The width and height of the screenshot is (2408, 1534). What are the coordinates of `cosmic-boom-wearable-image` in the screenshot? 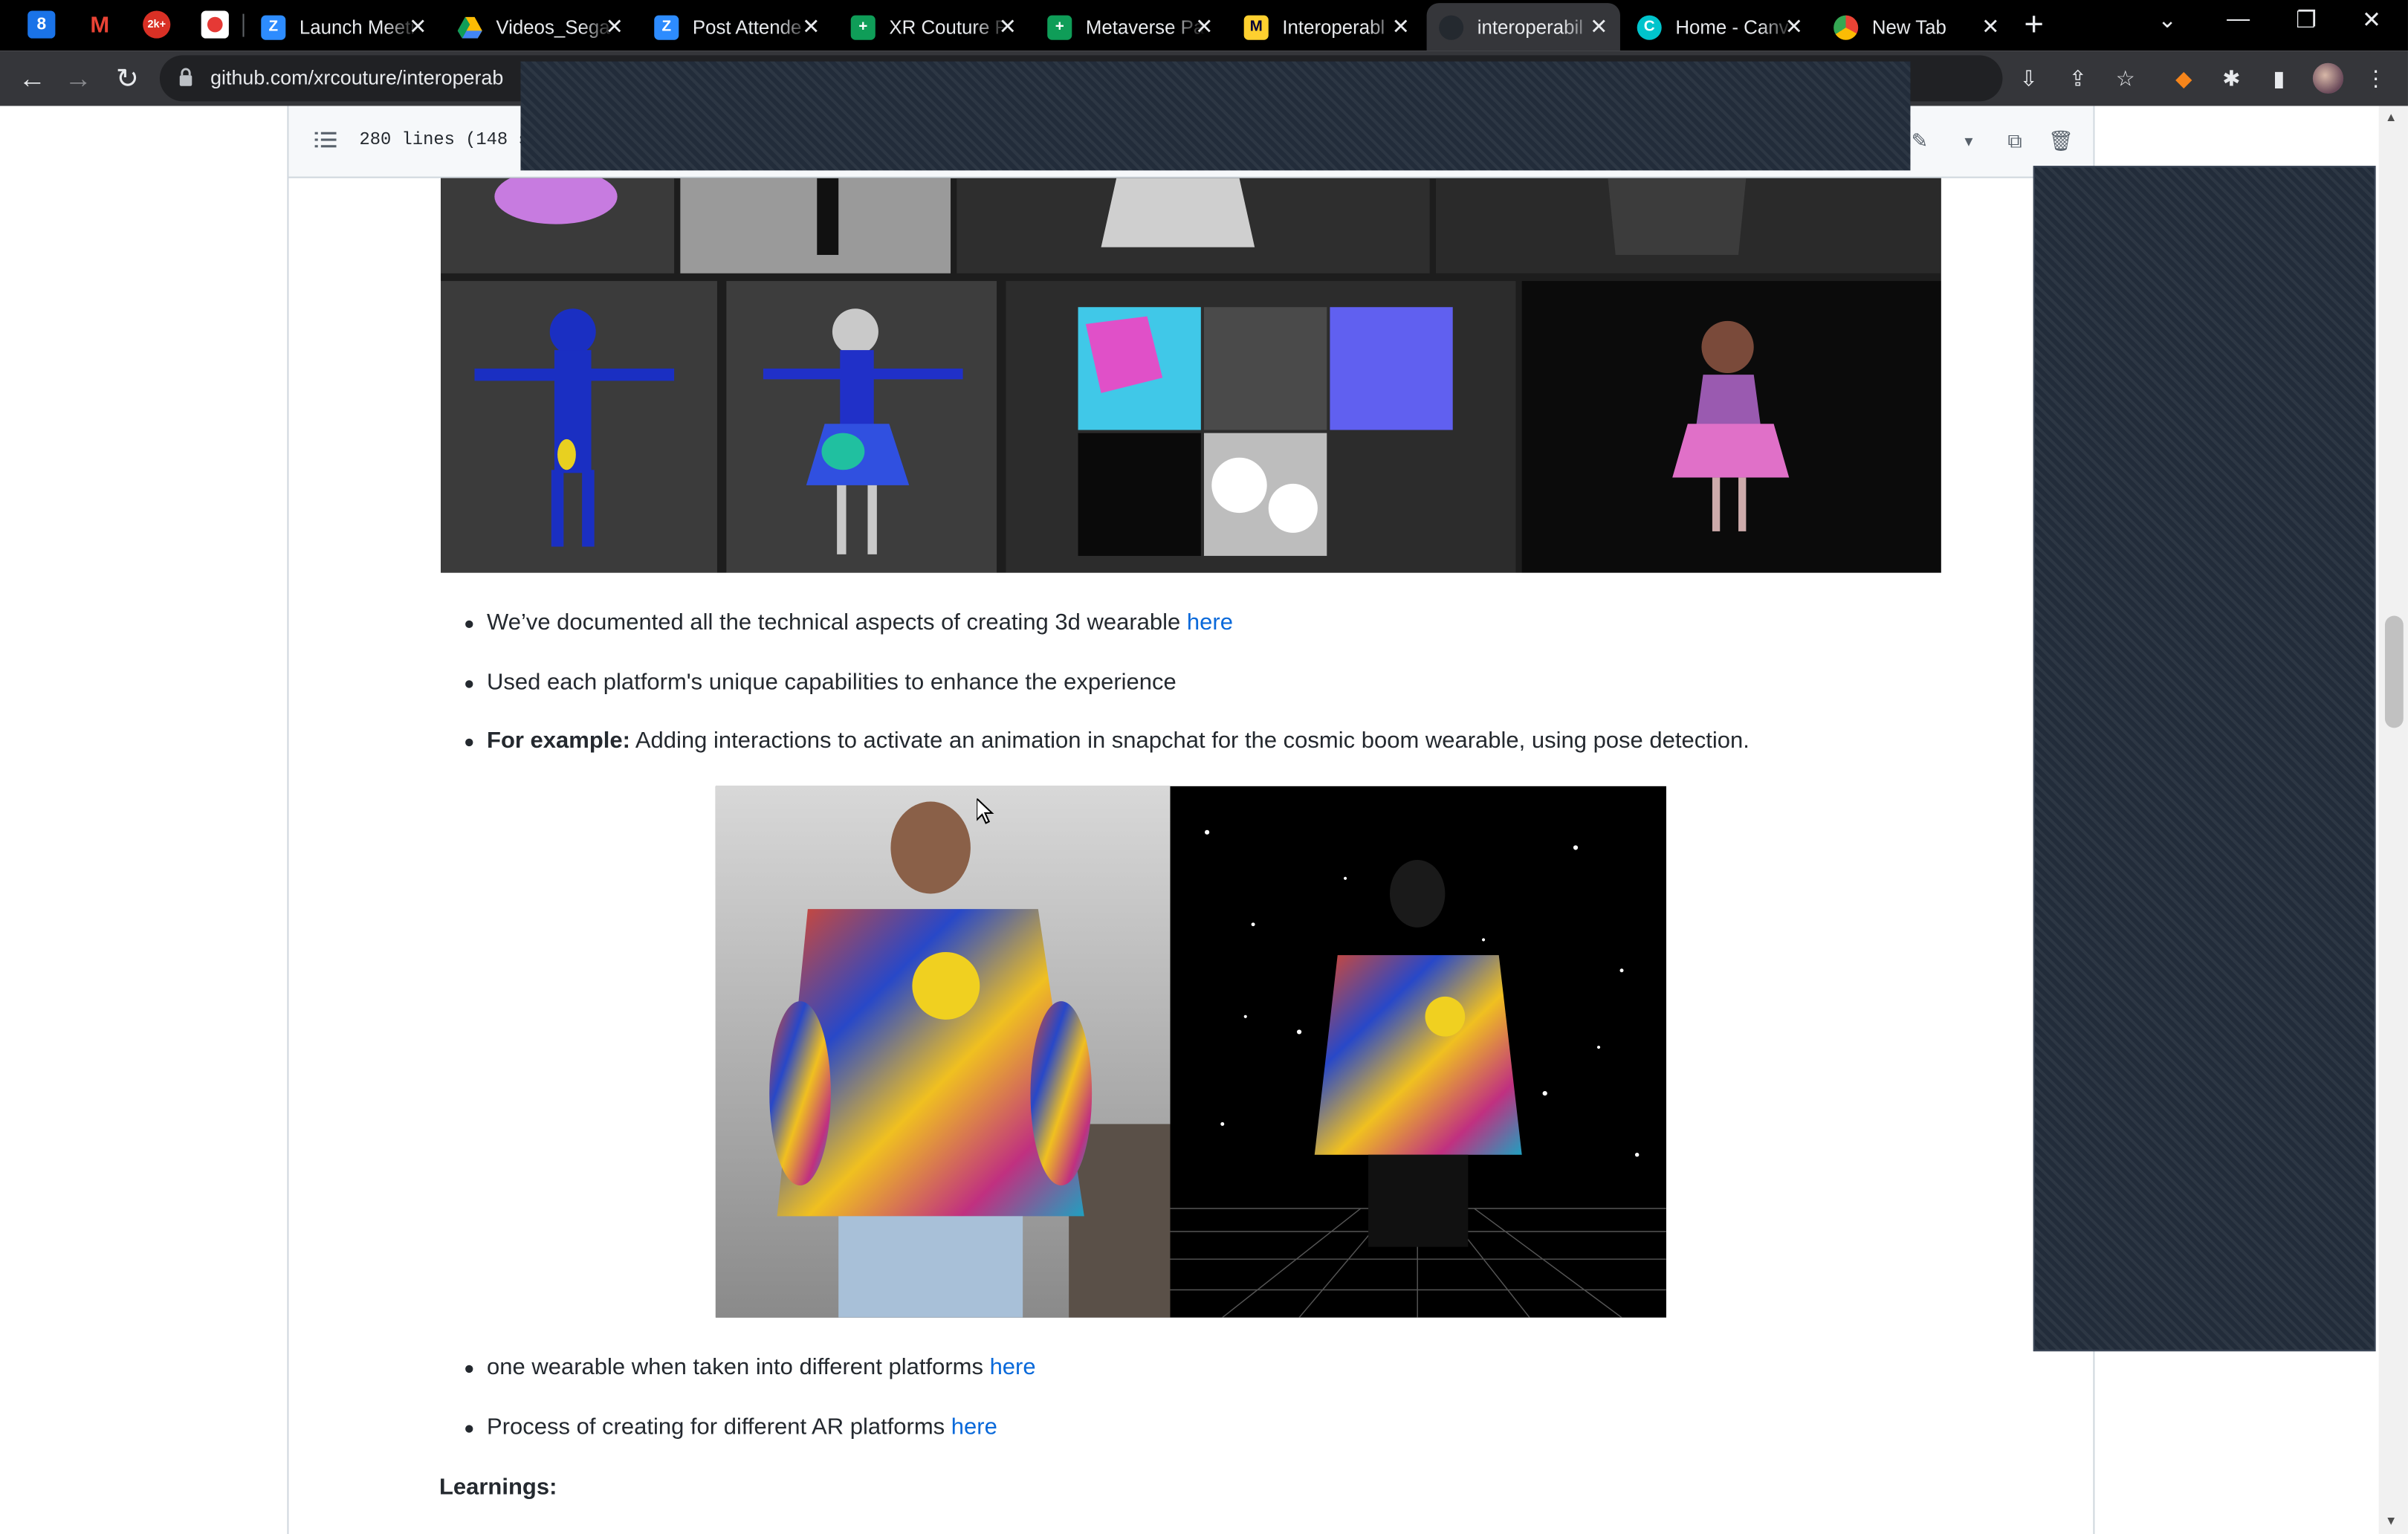 It's located at (1191, 1052).